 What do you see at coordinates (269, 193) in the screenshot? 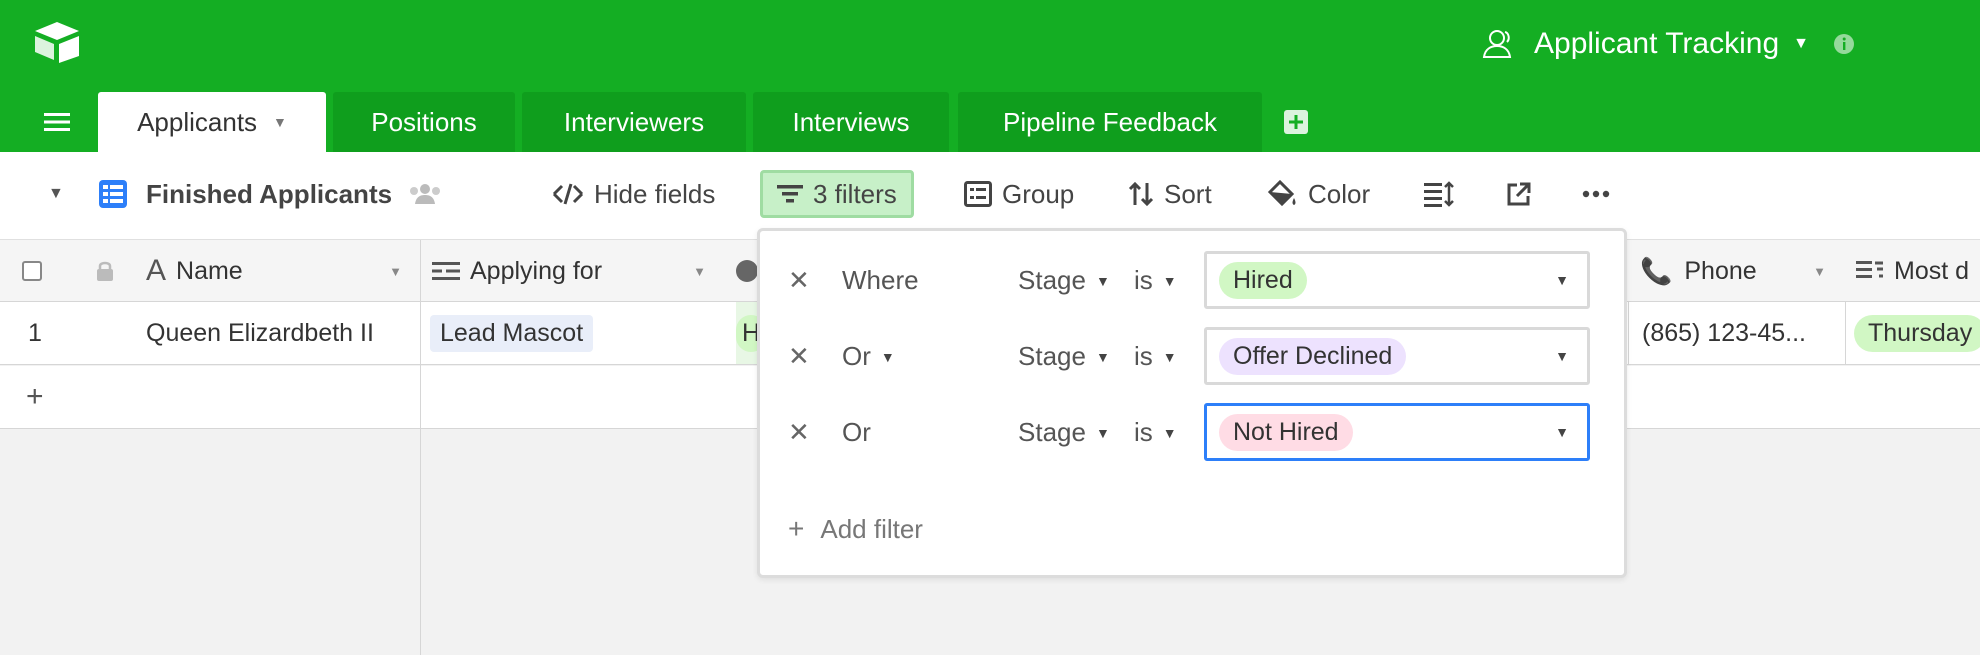
I see `view-name: Finished Applicants` at bounding box center [269, 193].